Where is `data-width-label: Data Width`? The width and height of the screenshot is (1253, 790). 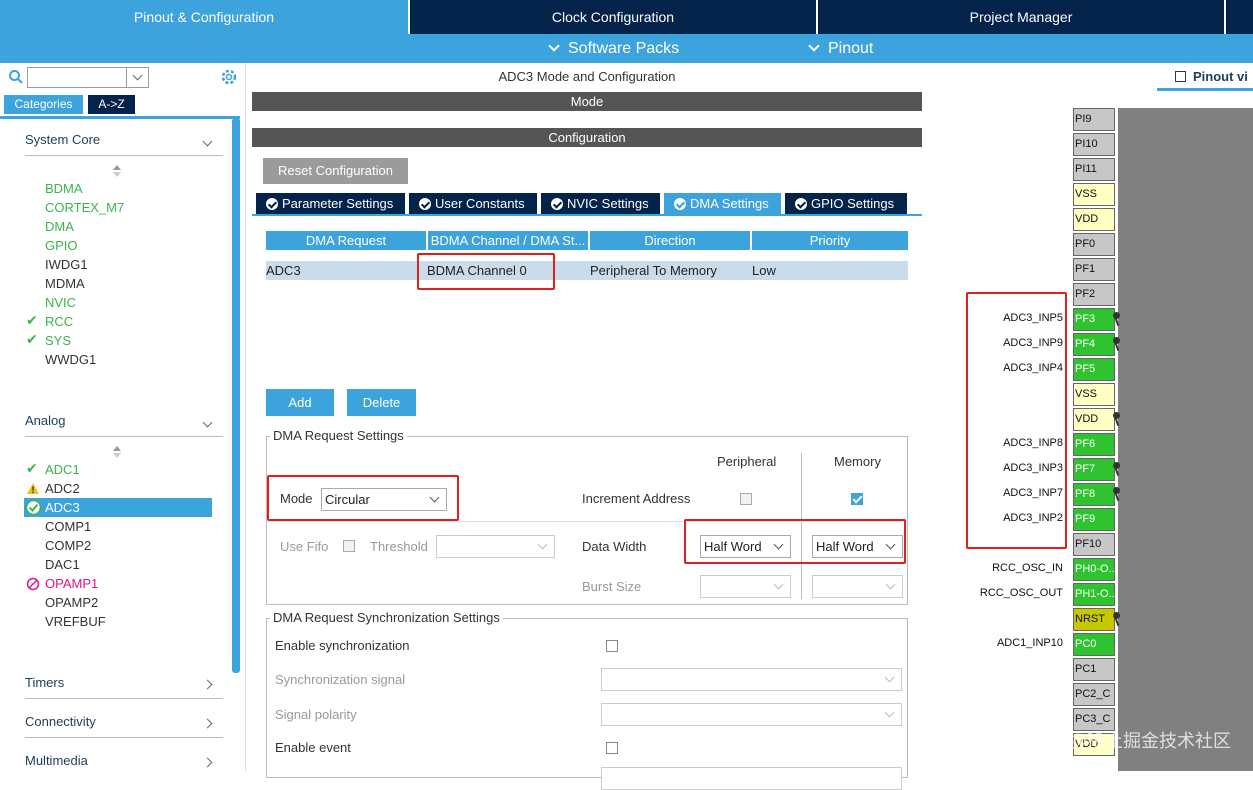 data-width-label: Data Width is located at coordinates (614, 546).